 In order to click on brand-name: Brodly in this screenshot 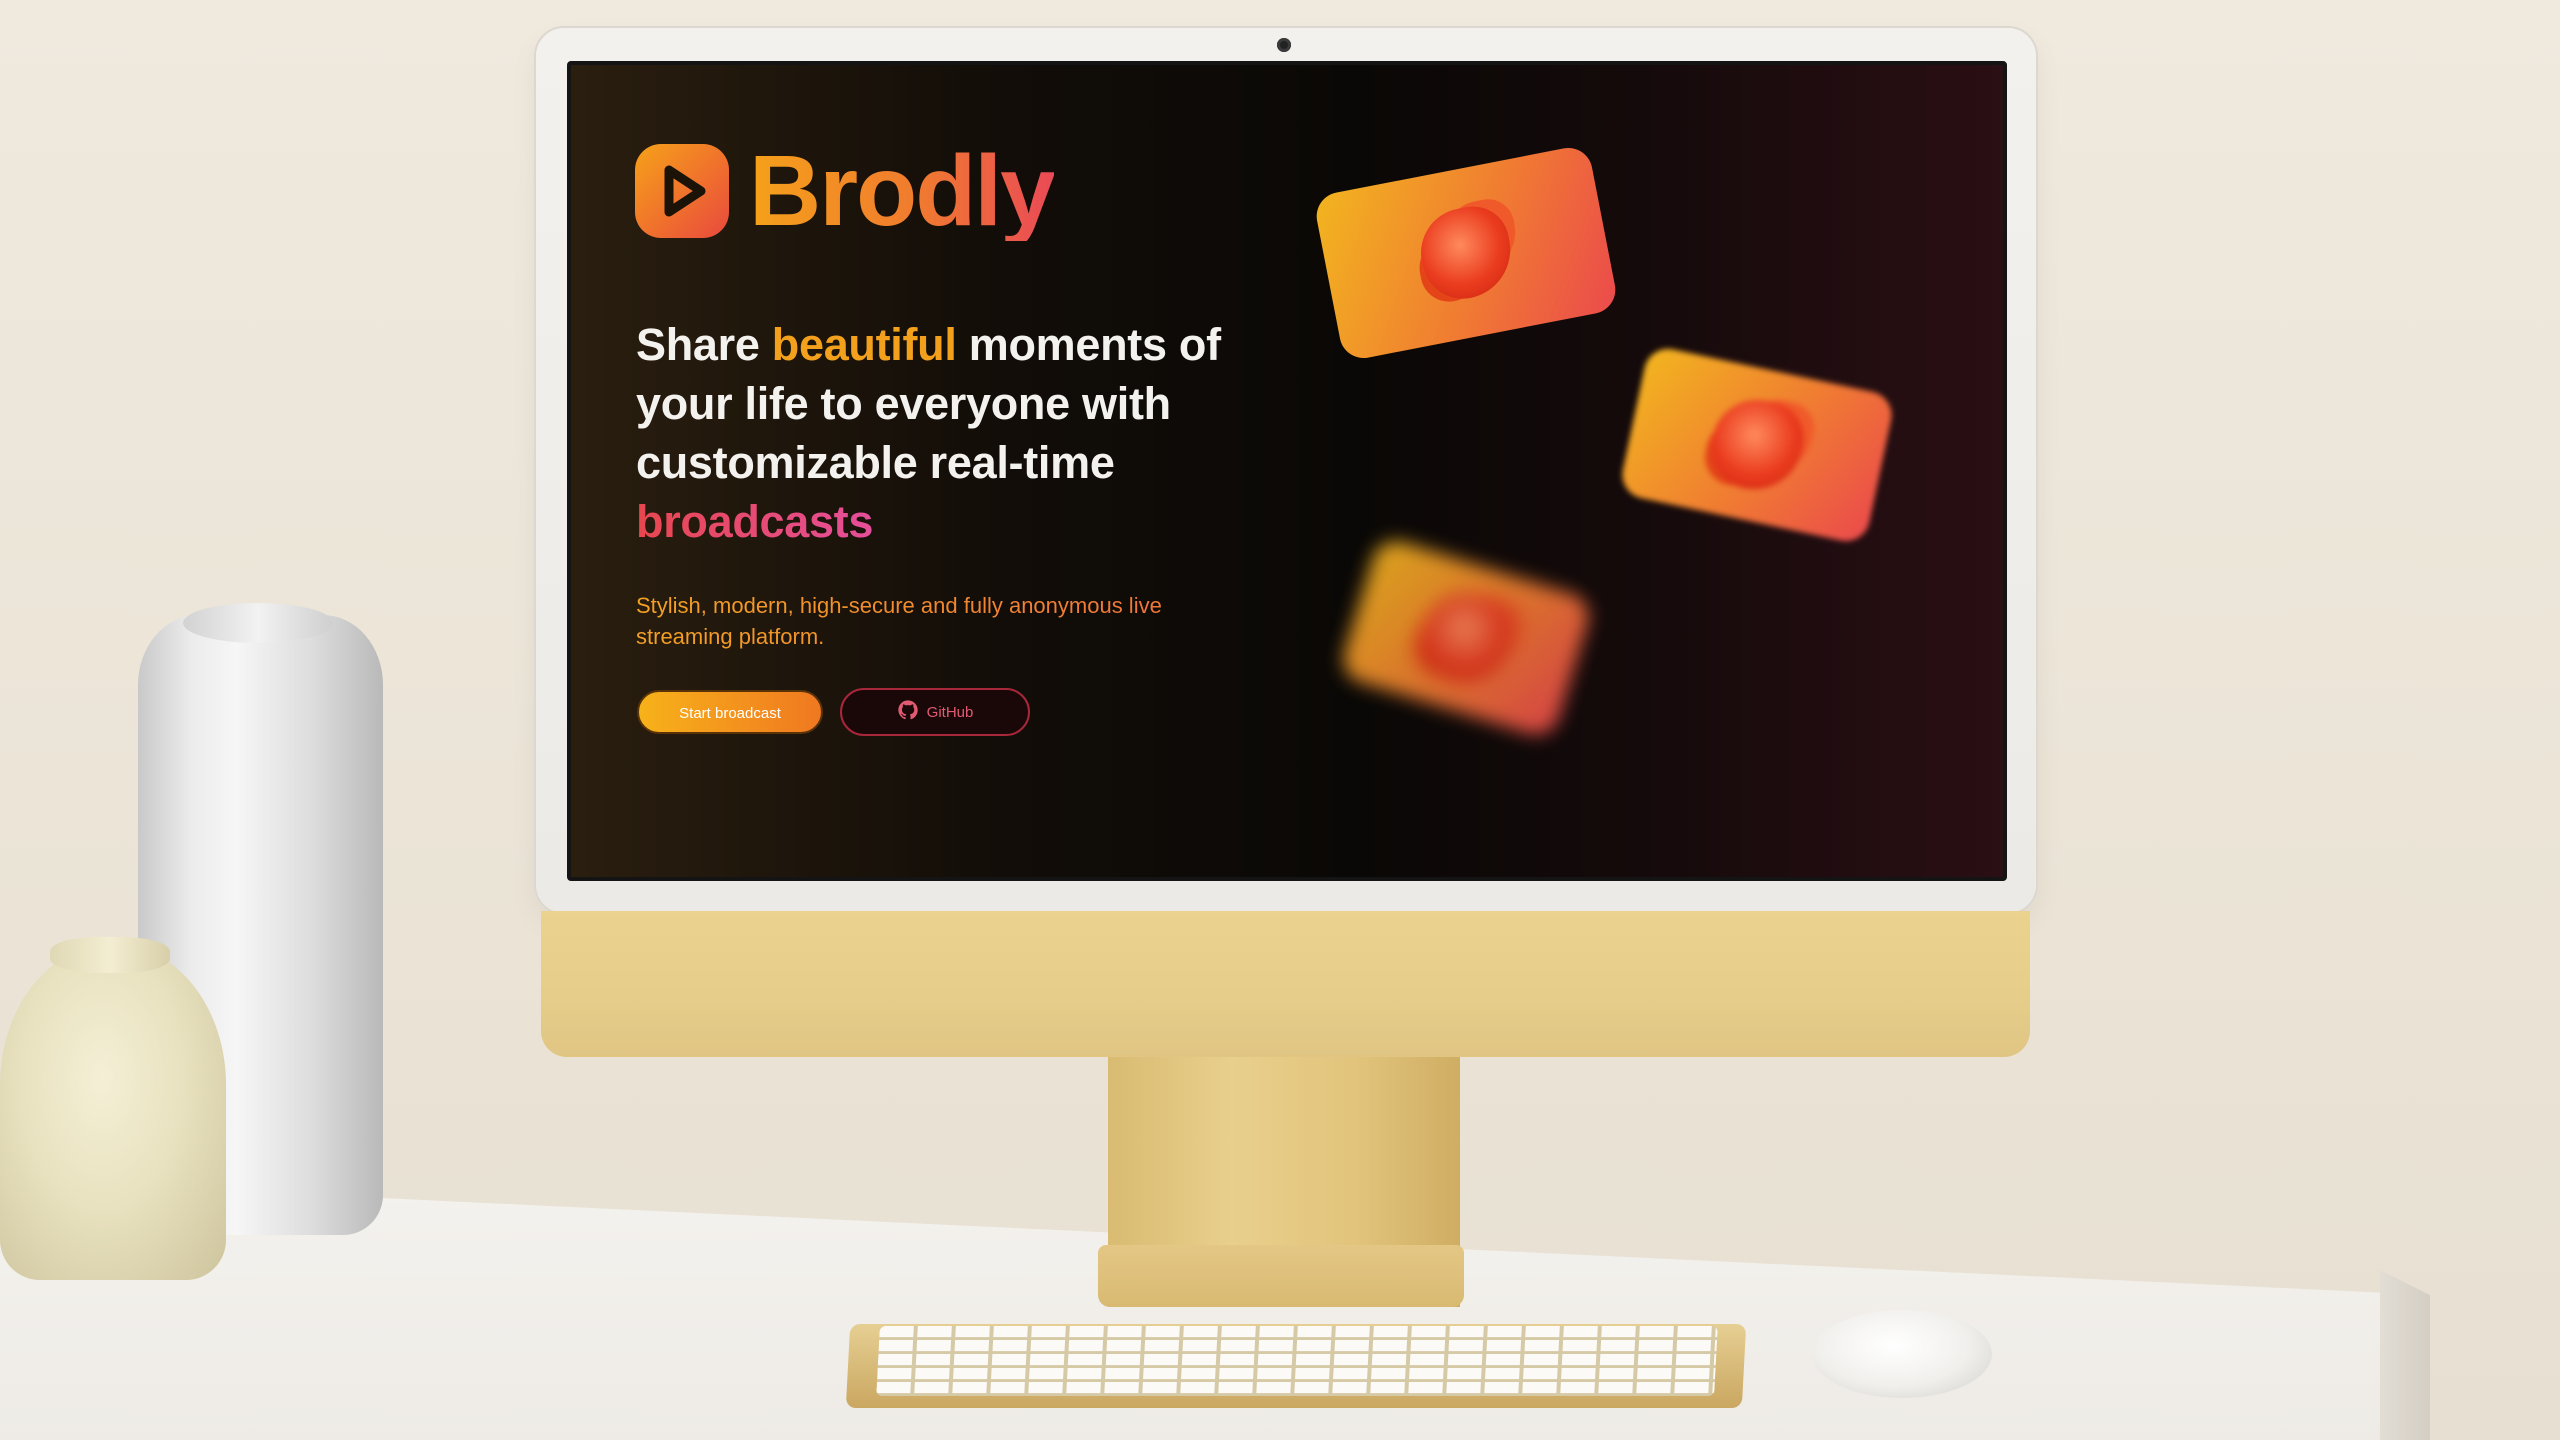, I will do `click(902, 191)`.